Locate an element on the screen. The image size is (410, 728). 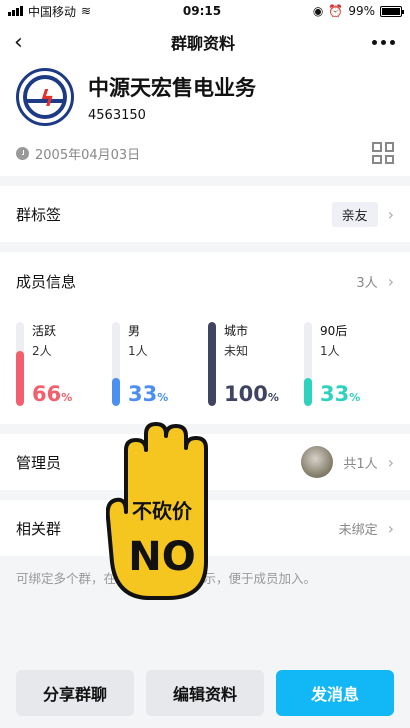
admin-count: 共1人 is located at coordinates (360, 464).